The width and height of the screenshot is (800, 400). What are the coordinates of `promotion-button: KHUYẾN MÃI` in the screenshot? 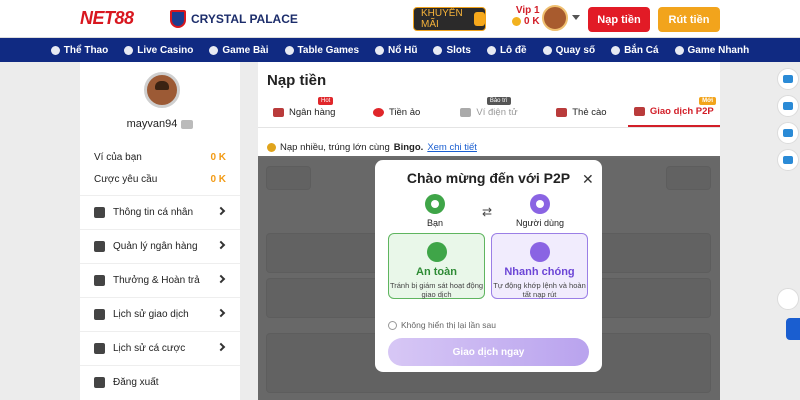 It's located at (449, 19).